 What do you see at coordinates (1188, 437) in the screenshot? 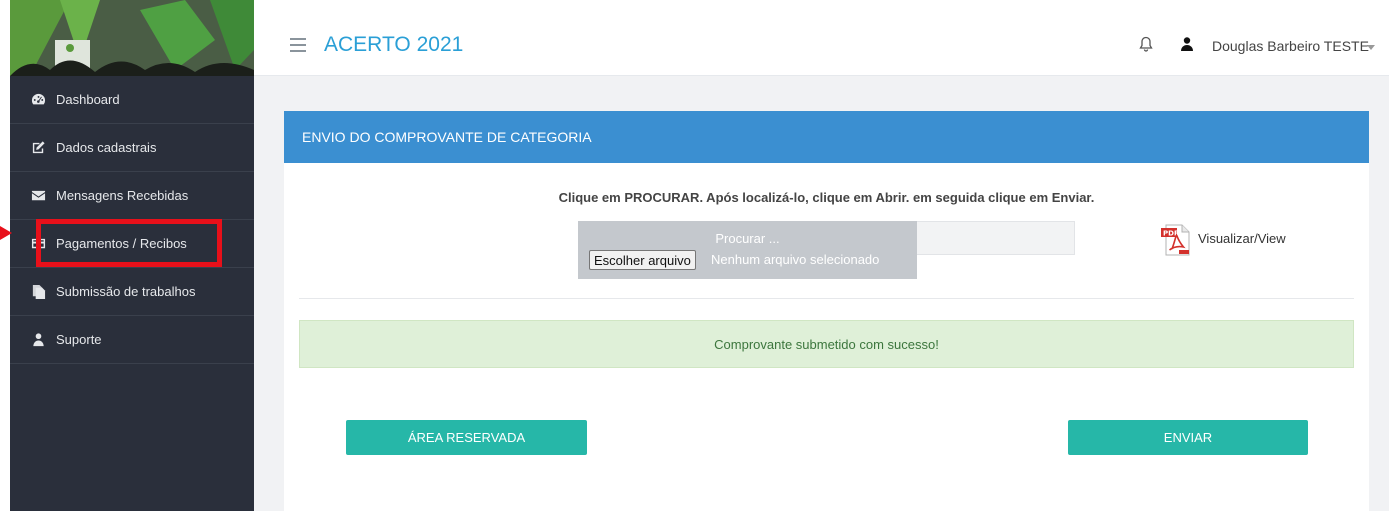
I see `send-button: ENVIAR` at bounding box center [1188, 437].